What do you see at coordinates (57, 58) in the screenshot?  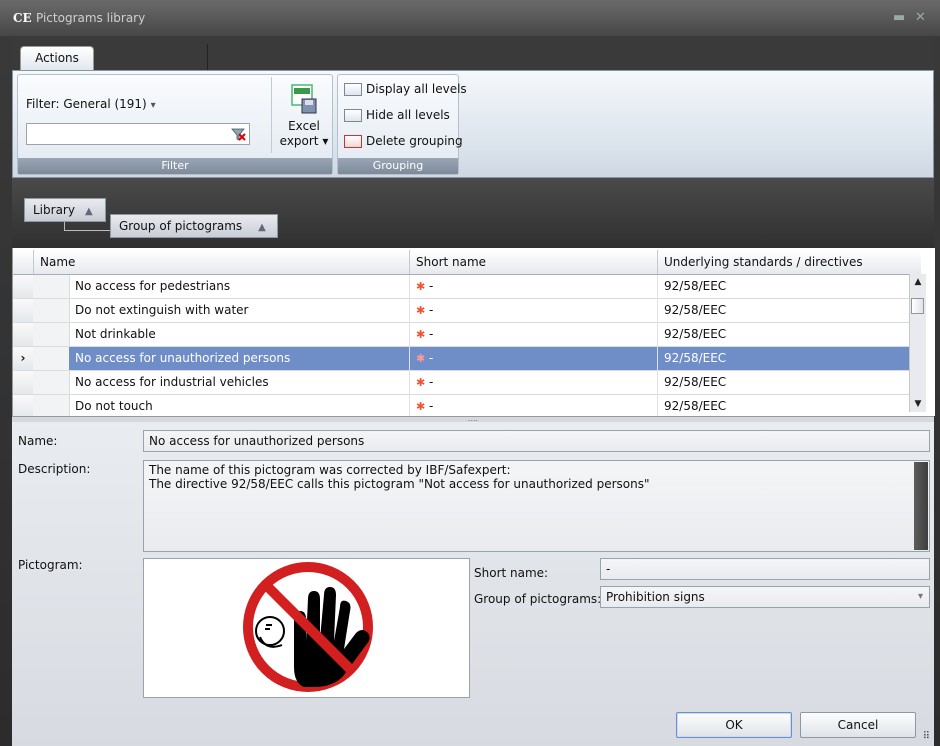 I see `tab-actions: Actions` at bounding box center [57, 58].